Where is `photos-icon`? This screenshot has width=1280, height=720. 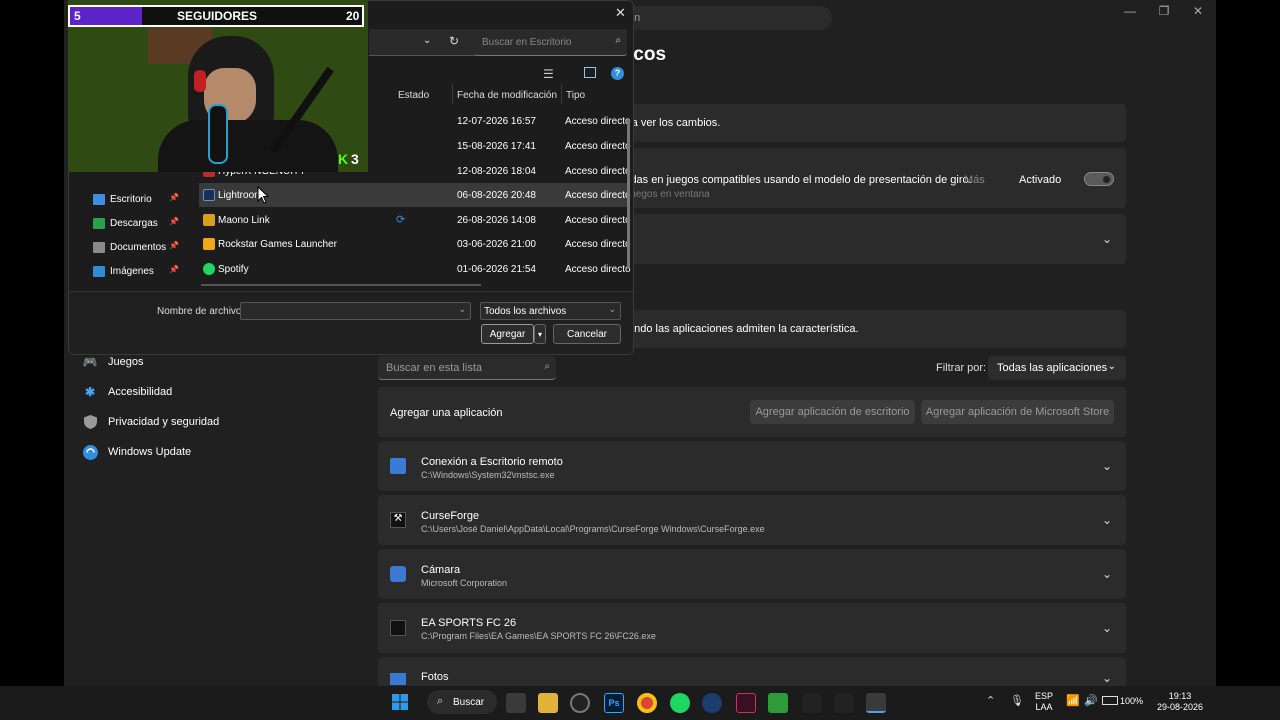
photos-icon is located at coordinates (398, 679).